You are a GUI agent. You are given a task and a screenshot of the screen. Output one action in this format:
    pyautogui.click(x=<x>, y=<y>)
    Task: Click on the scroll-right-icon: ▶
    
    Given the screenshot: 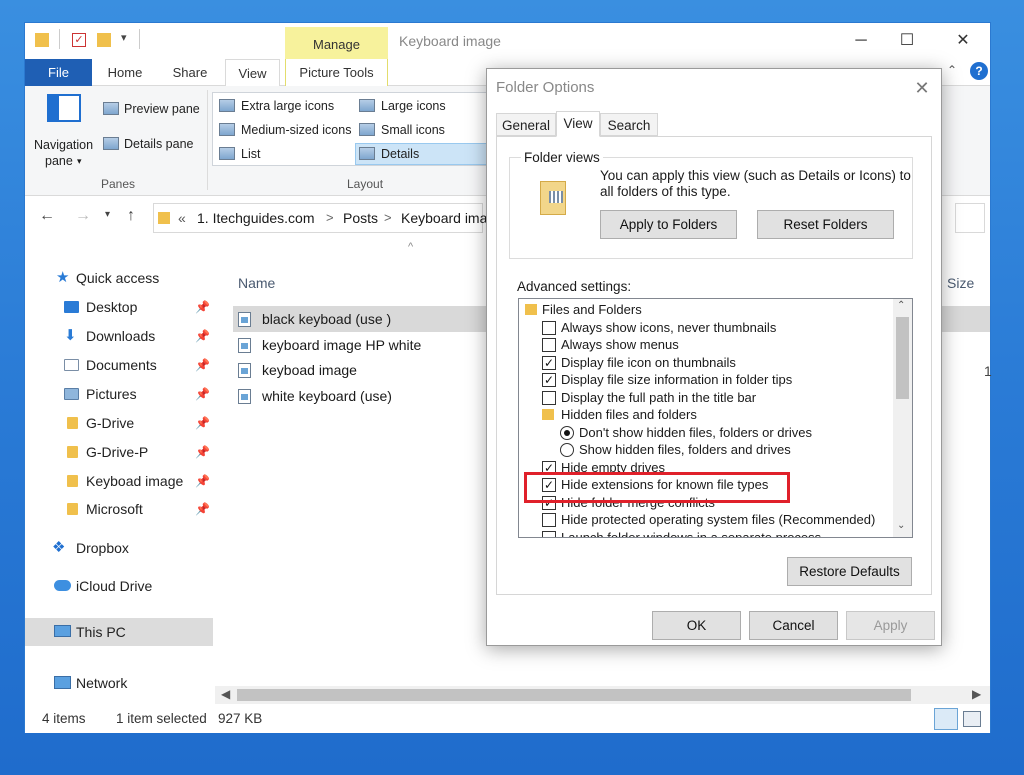 What is the action you would take?
    pyautogui.click(x=976, y=694)
    